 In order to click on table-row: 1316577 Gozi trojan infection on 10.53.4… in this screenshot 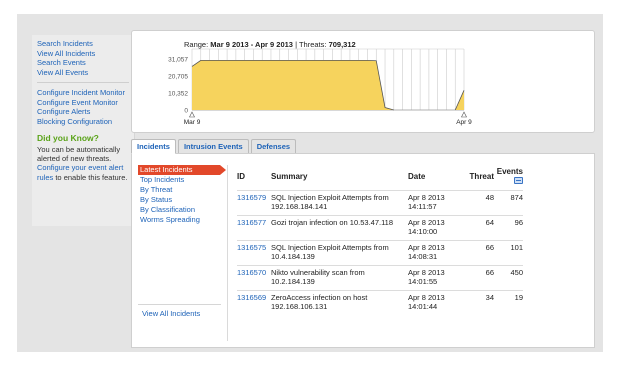, I will do `click(380, 228)`.